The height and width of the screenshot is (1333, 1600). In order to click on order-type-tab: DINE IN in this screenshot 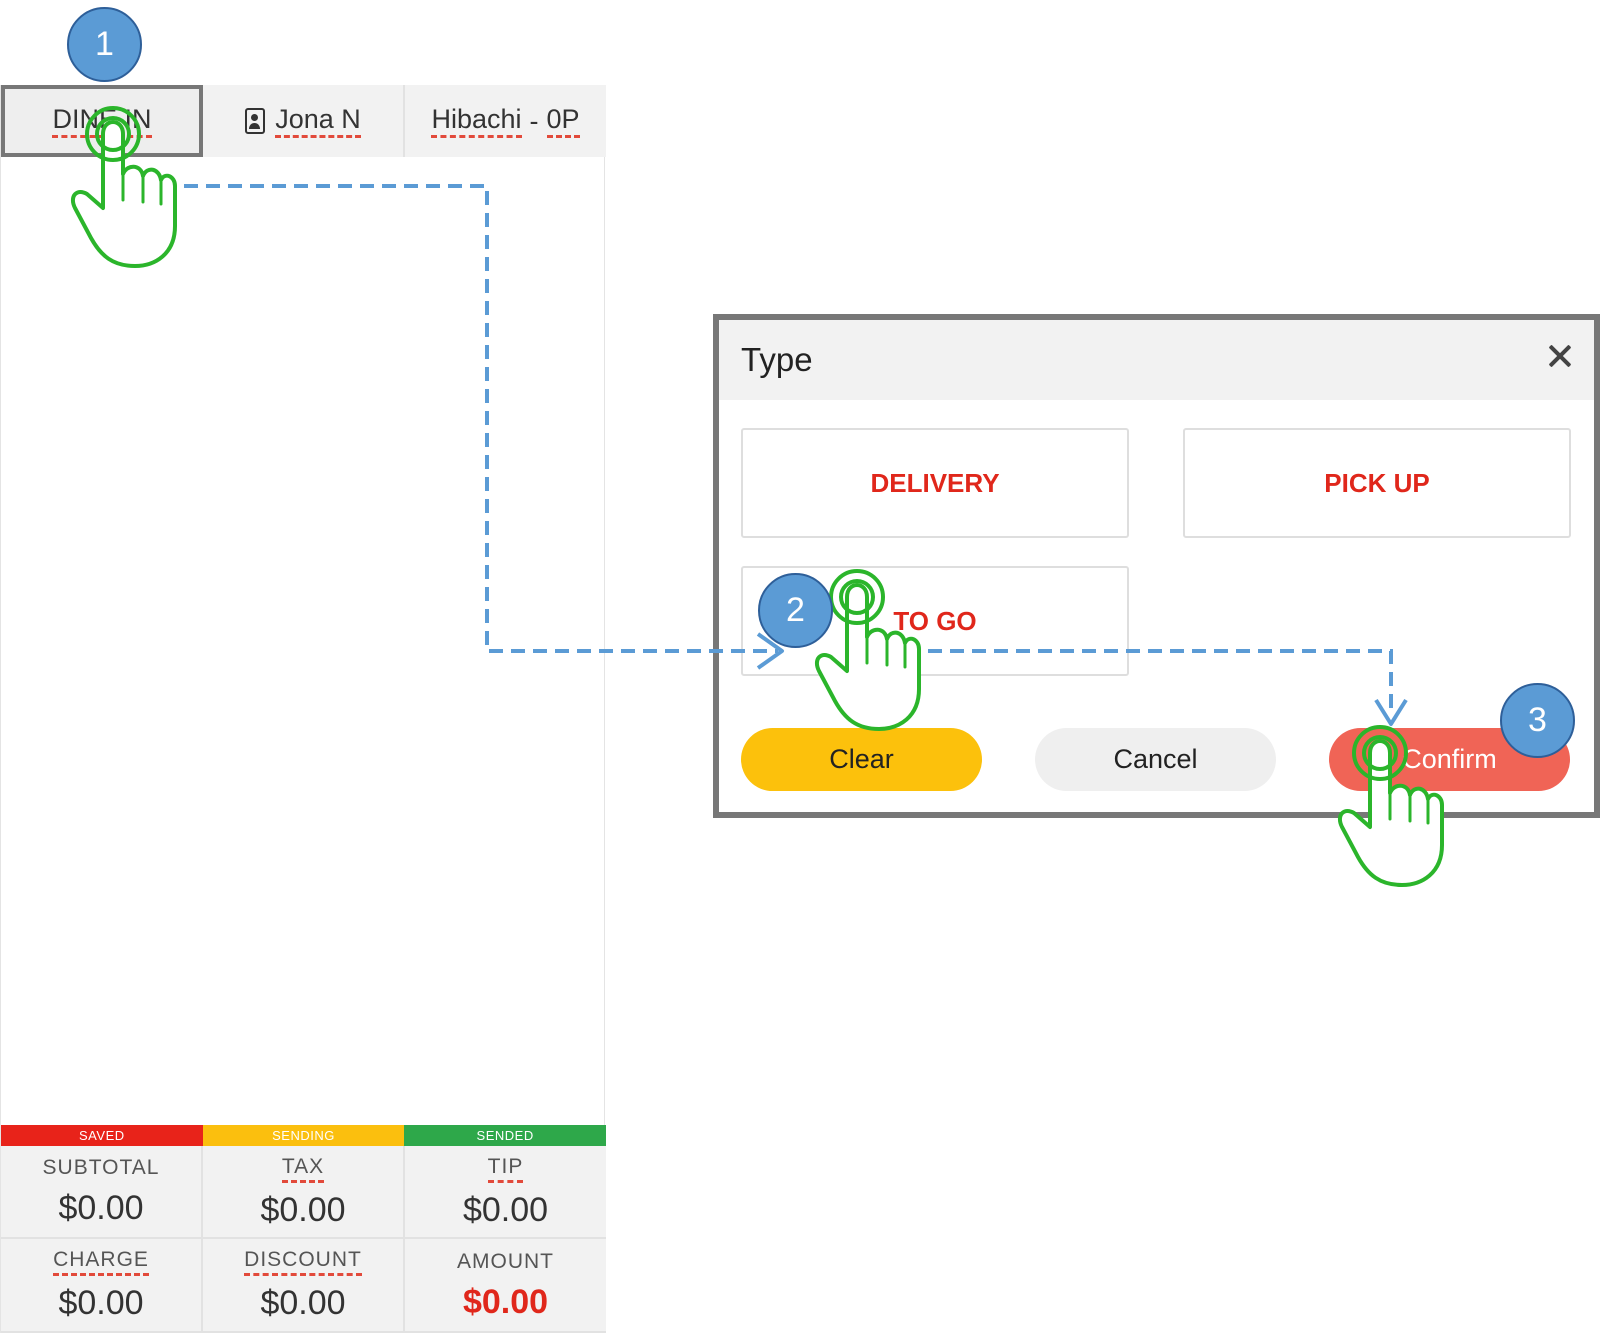, I will do `click(102, 121)`.